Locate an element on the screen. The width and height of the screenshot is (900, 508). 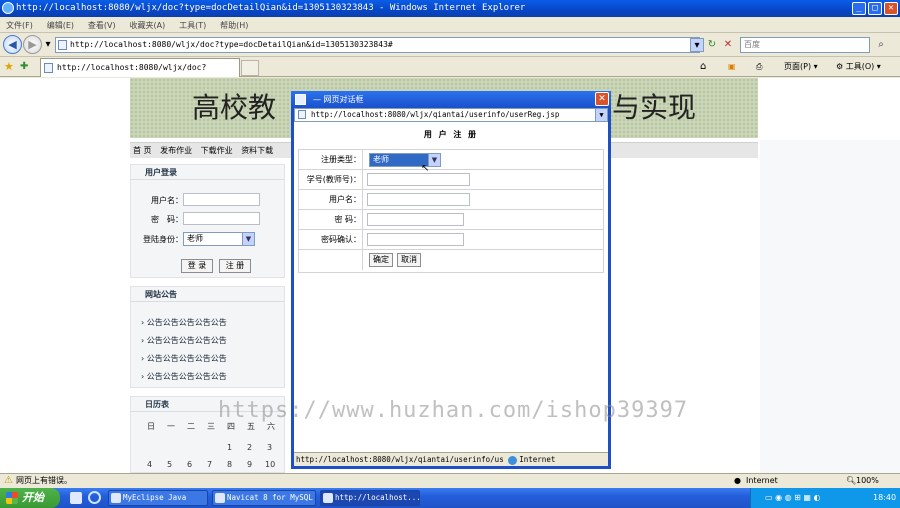
login-password-input is located at coordinates (221, 218).